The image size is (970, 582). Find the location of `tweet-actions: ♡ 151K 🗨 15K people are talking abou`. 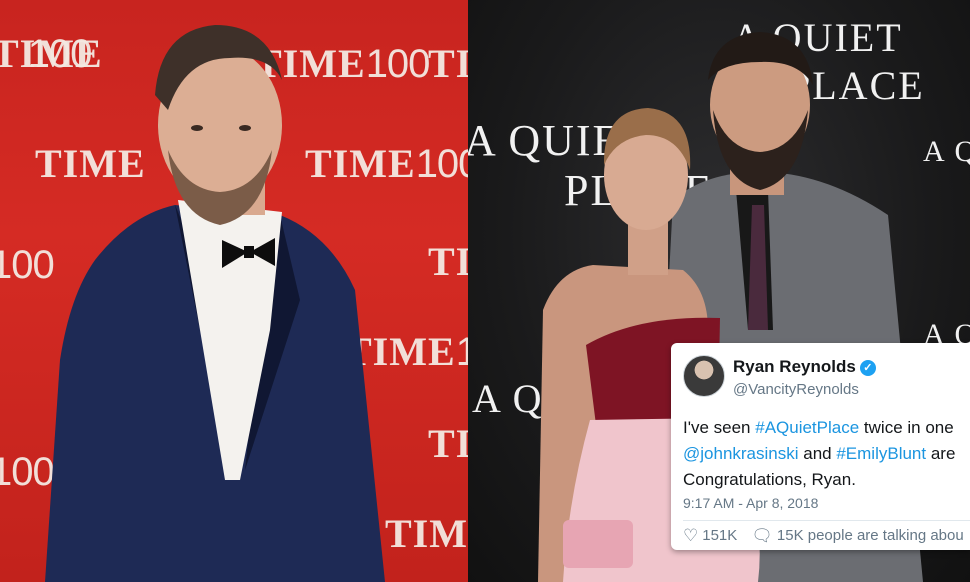

tweet-actions: ♡ 151K 🗨 15K people are talking abou is located at coordinates (823, 536).